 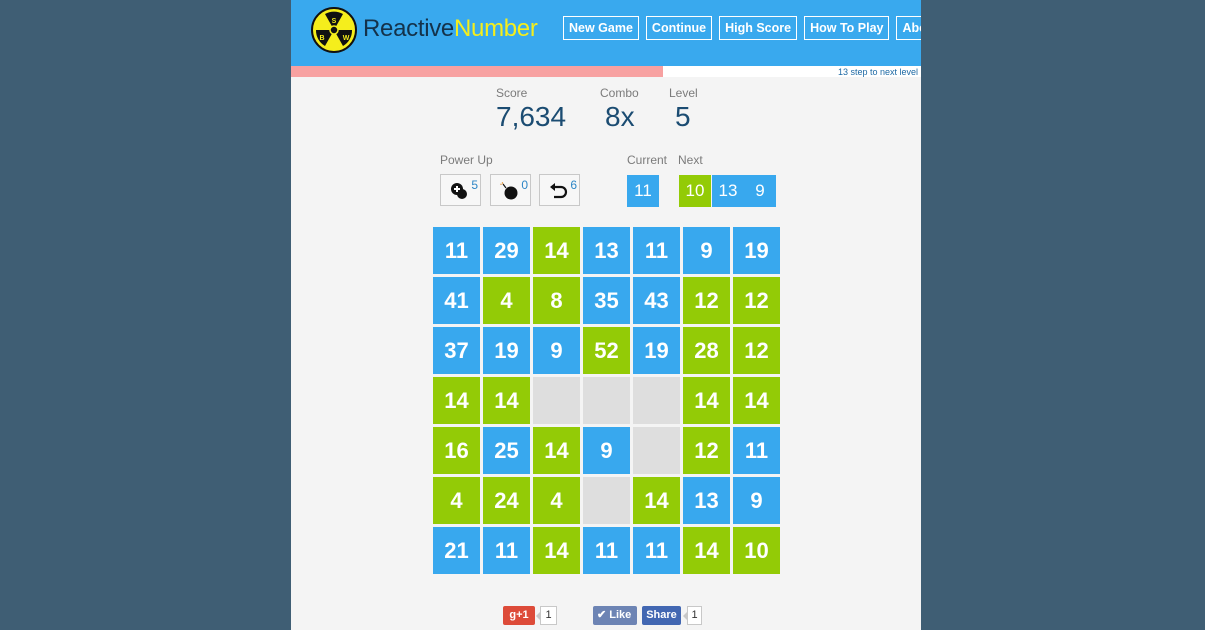 I want to click on board-tile: 37, so click(x=456, y=350).